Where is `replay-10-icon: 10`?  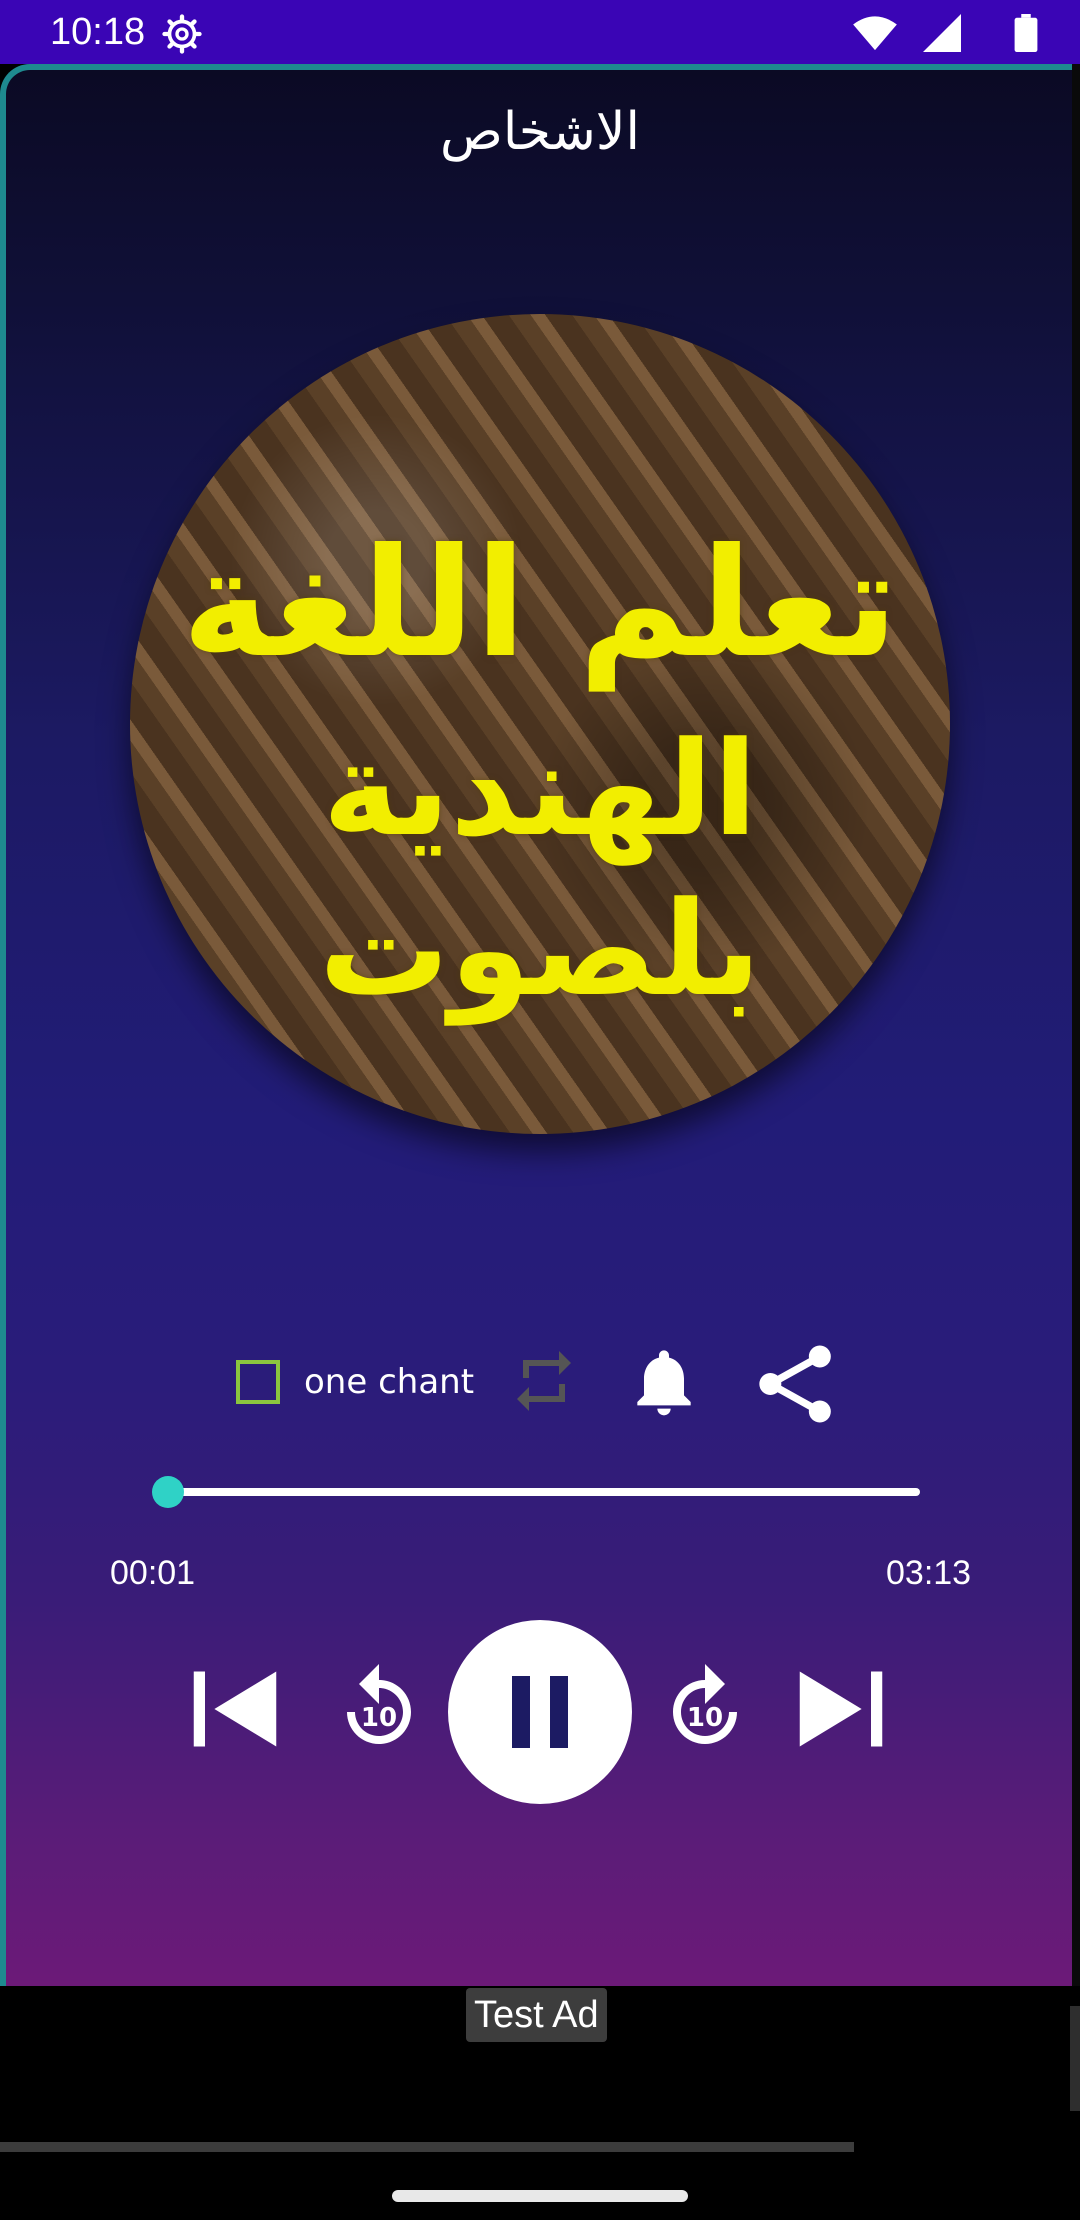 replay-10-icon: 10 is located at coordinates (379, 1712).